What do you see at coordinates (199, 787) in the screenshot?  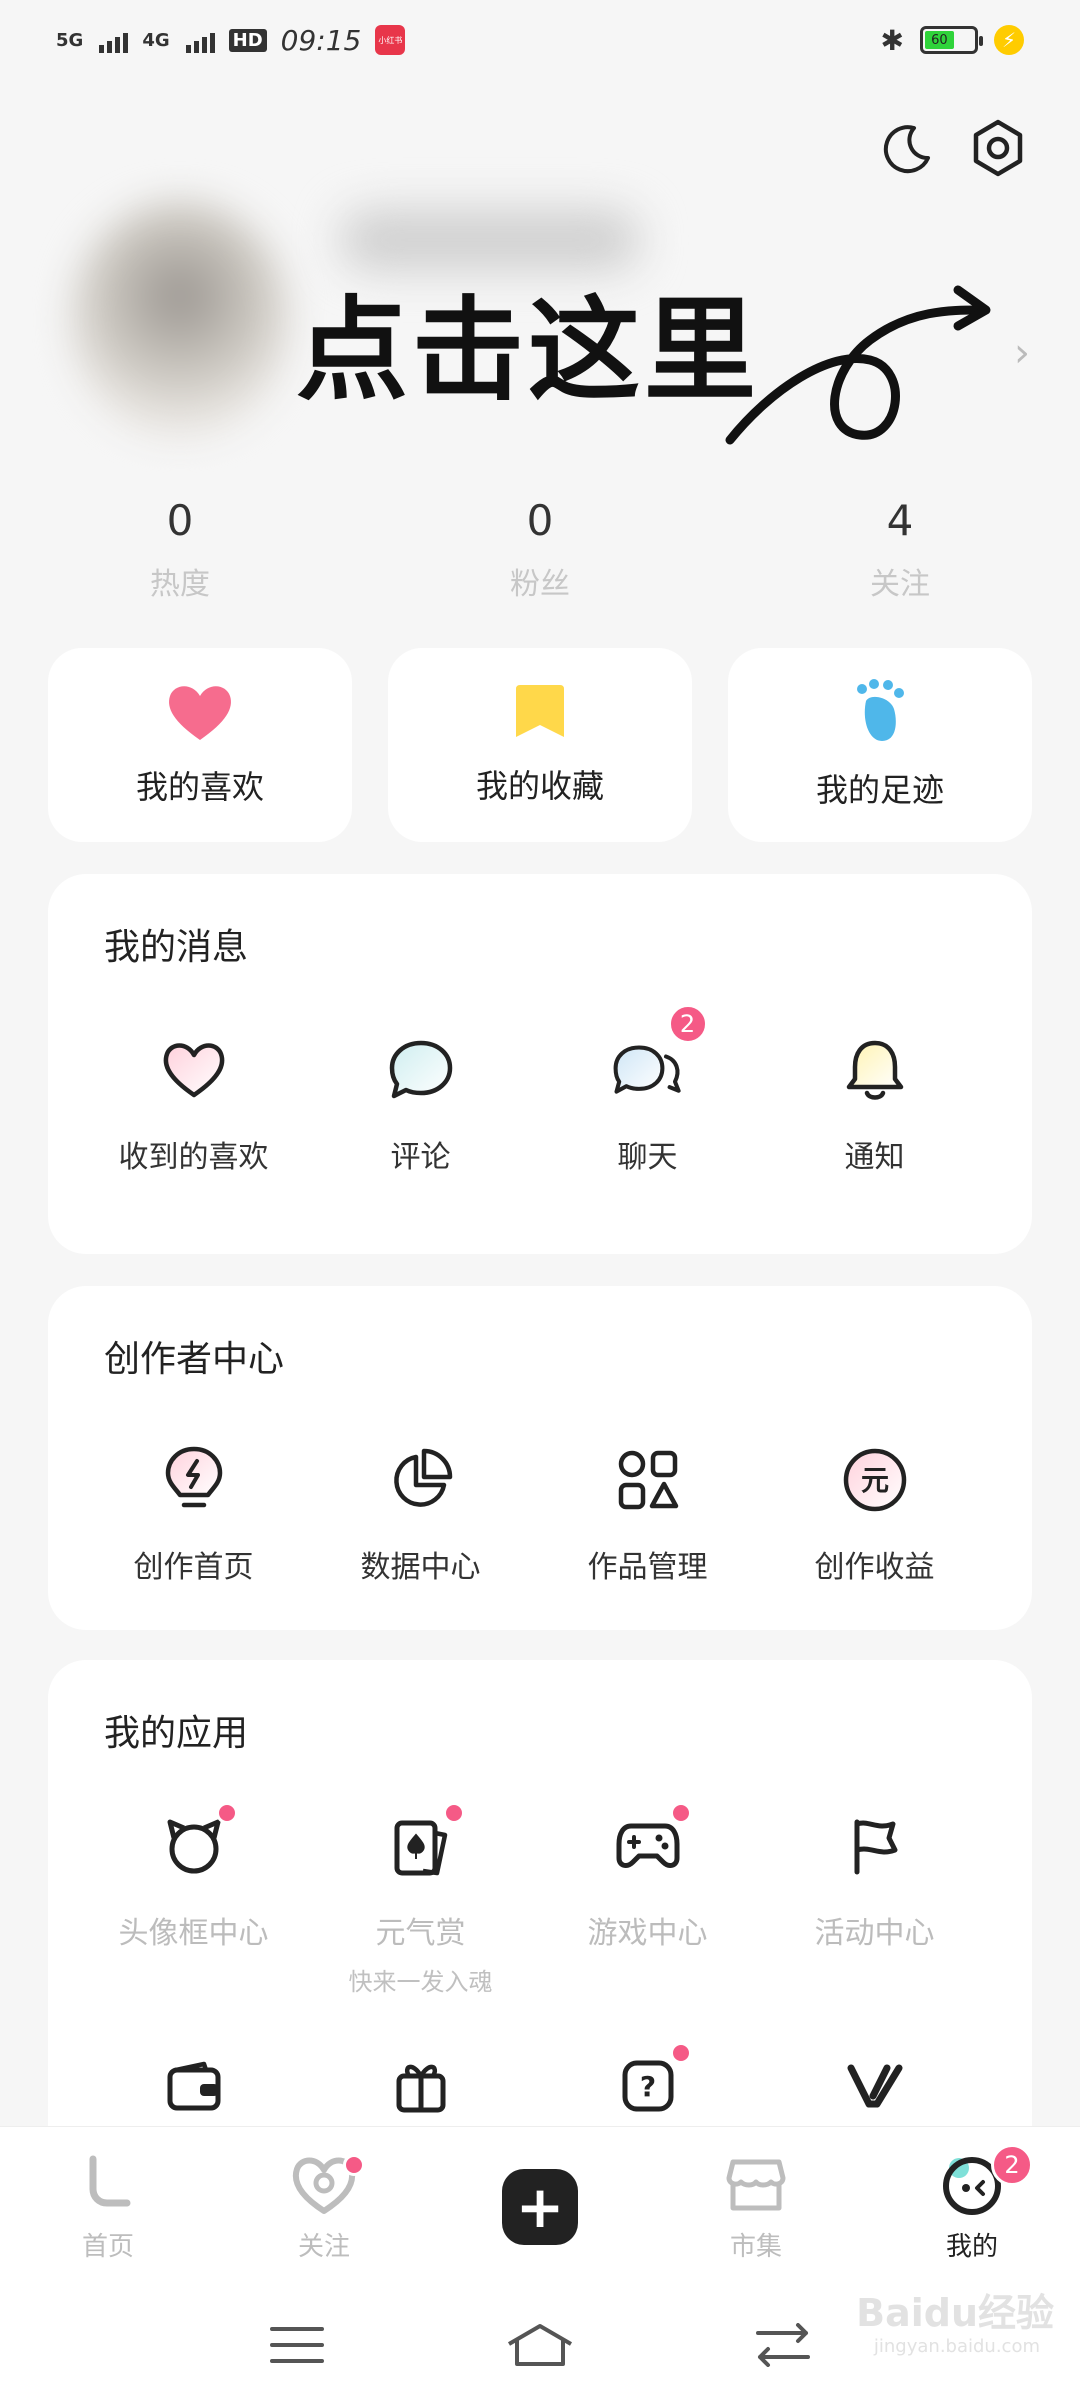 I see `my-likes-label: 我的喜欢` at bounding box center [199, 787].